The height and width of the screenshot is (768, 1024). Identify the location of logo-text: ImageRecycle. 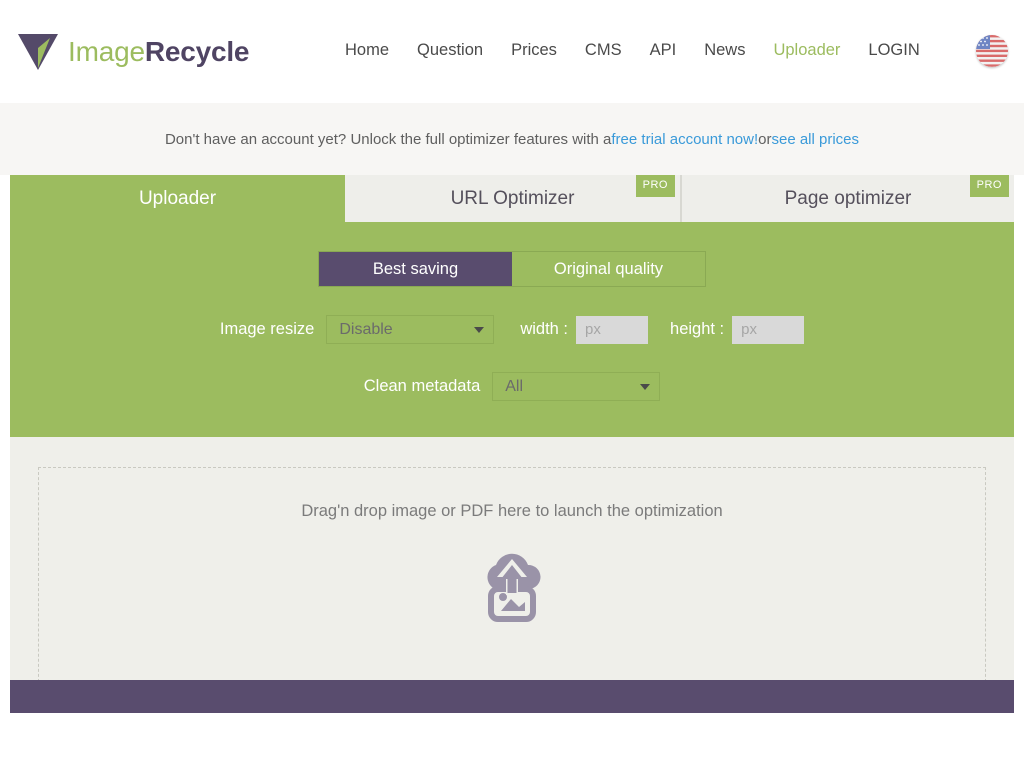
(158, 52).